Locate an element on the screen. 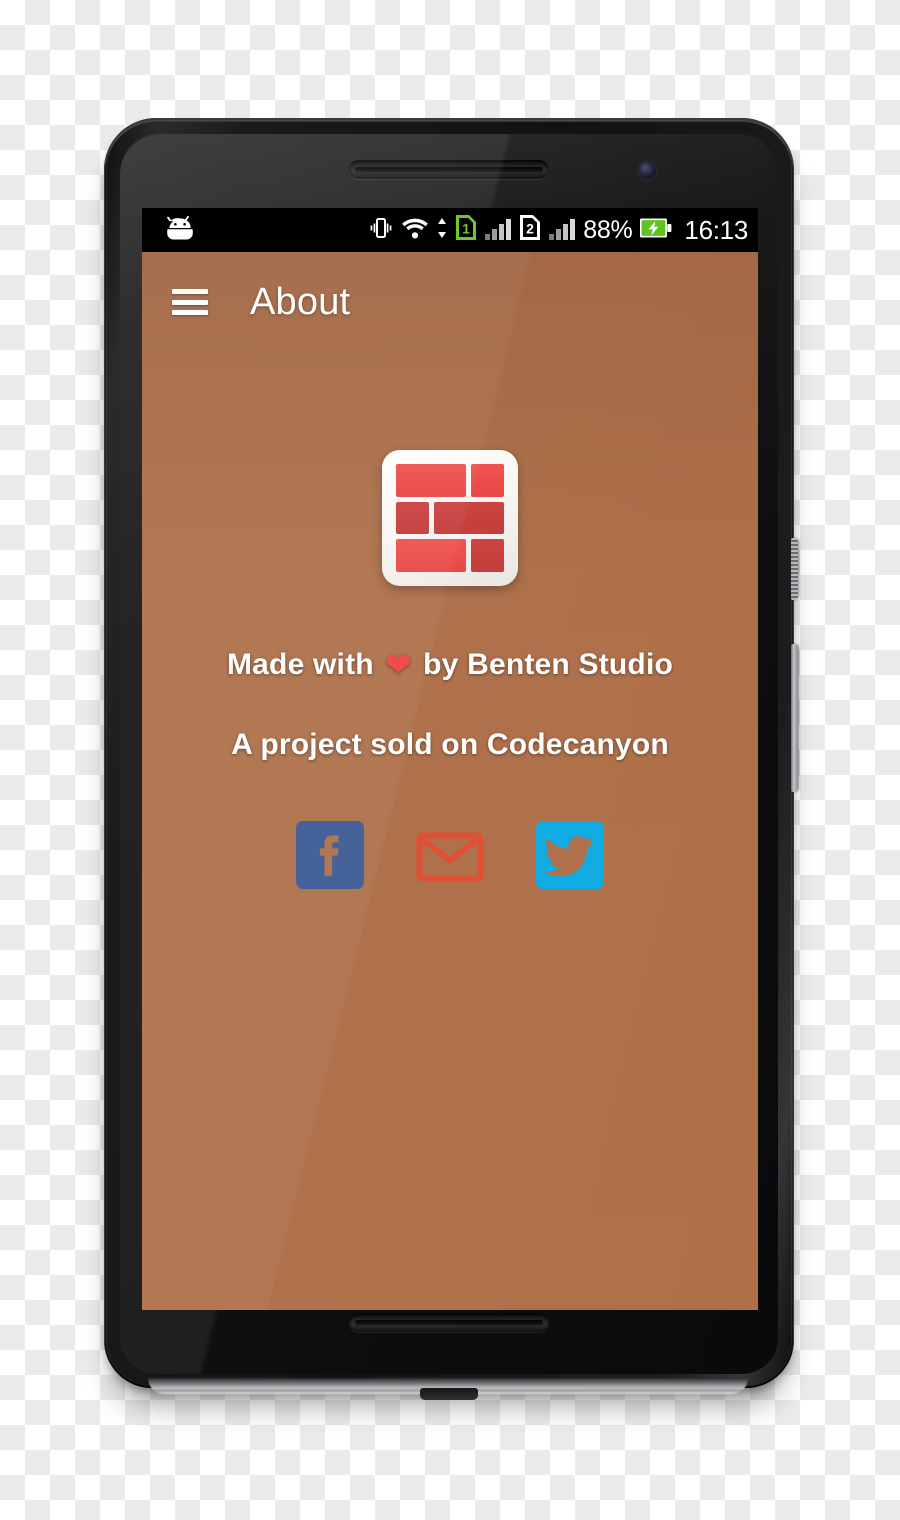 The image size is (900, 1520). vibrate-mode-icon is located at coordinates (381, 230).